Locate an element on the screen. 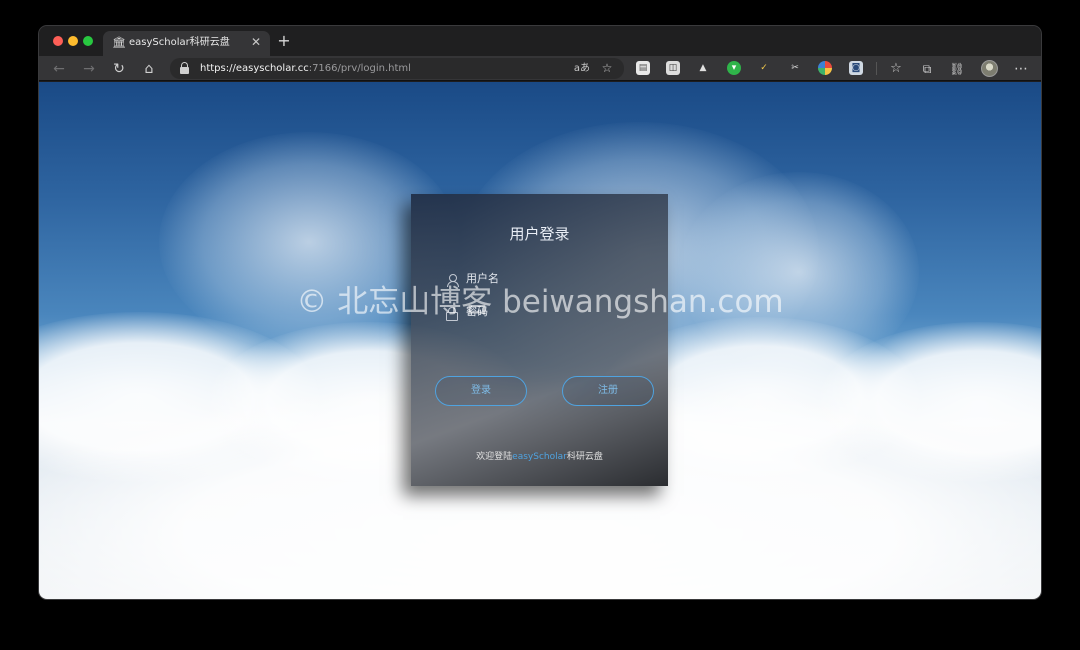 The image size is (1080, 650). forward-icon: → is located at coordinates (89, 69).